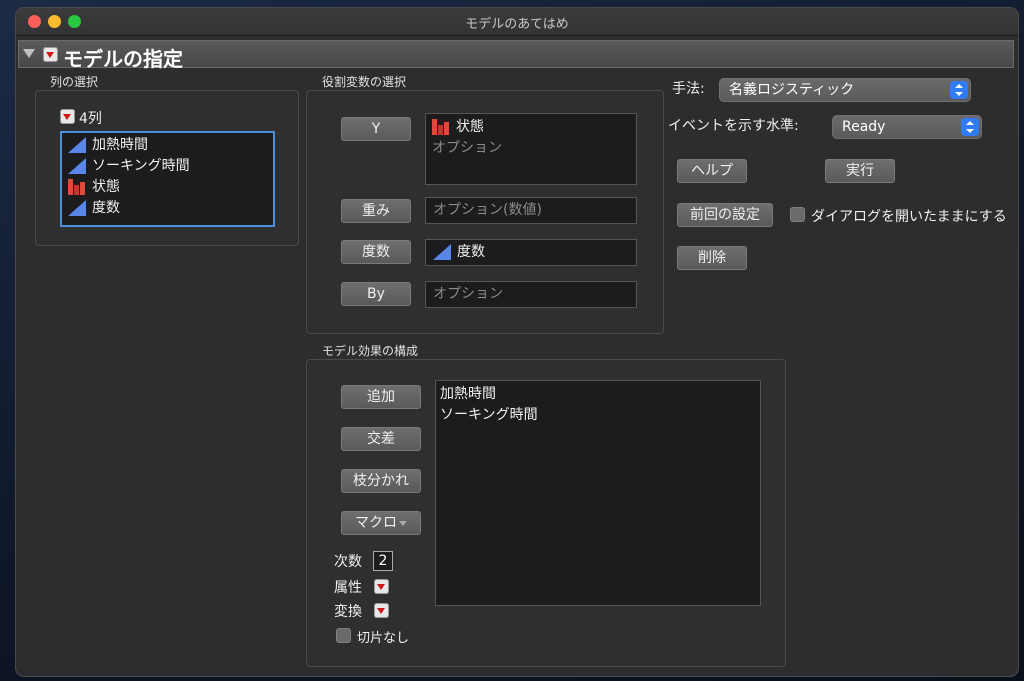 The image size is (1024, 681). I want to click on event-level-value: Ready, so click(864, 127).